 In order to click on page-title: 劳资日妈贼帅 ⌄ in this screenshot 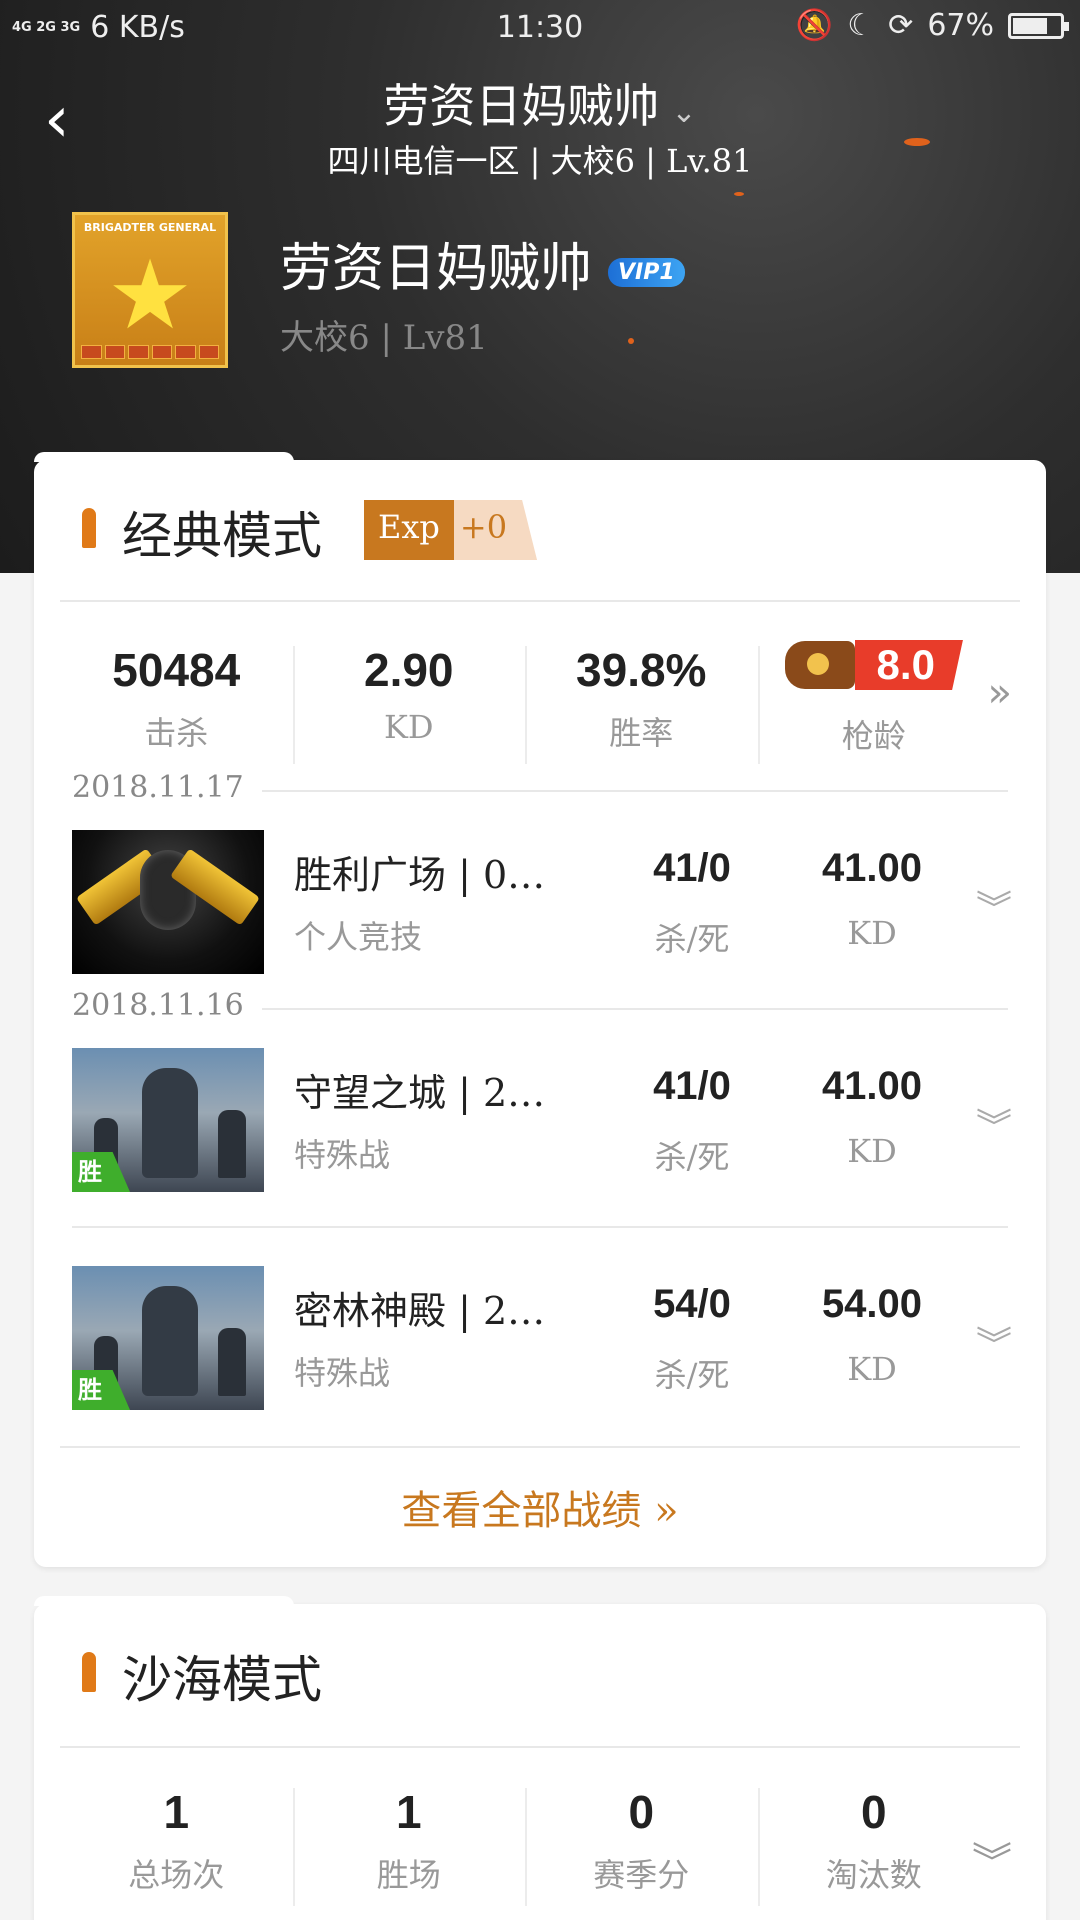, I will do `click(540, 103)`.